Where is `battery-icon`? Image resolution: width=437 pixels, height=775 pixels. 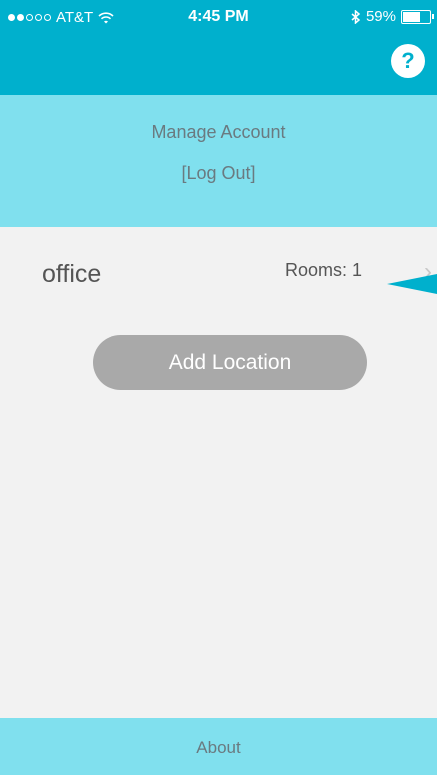
battery-icon is located at coordinates (417, 16).